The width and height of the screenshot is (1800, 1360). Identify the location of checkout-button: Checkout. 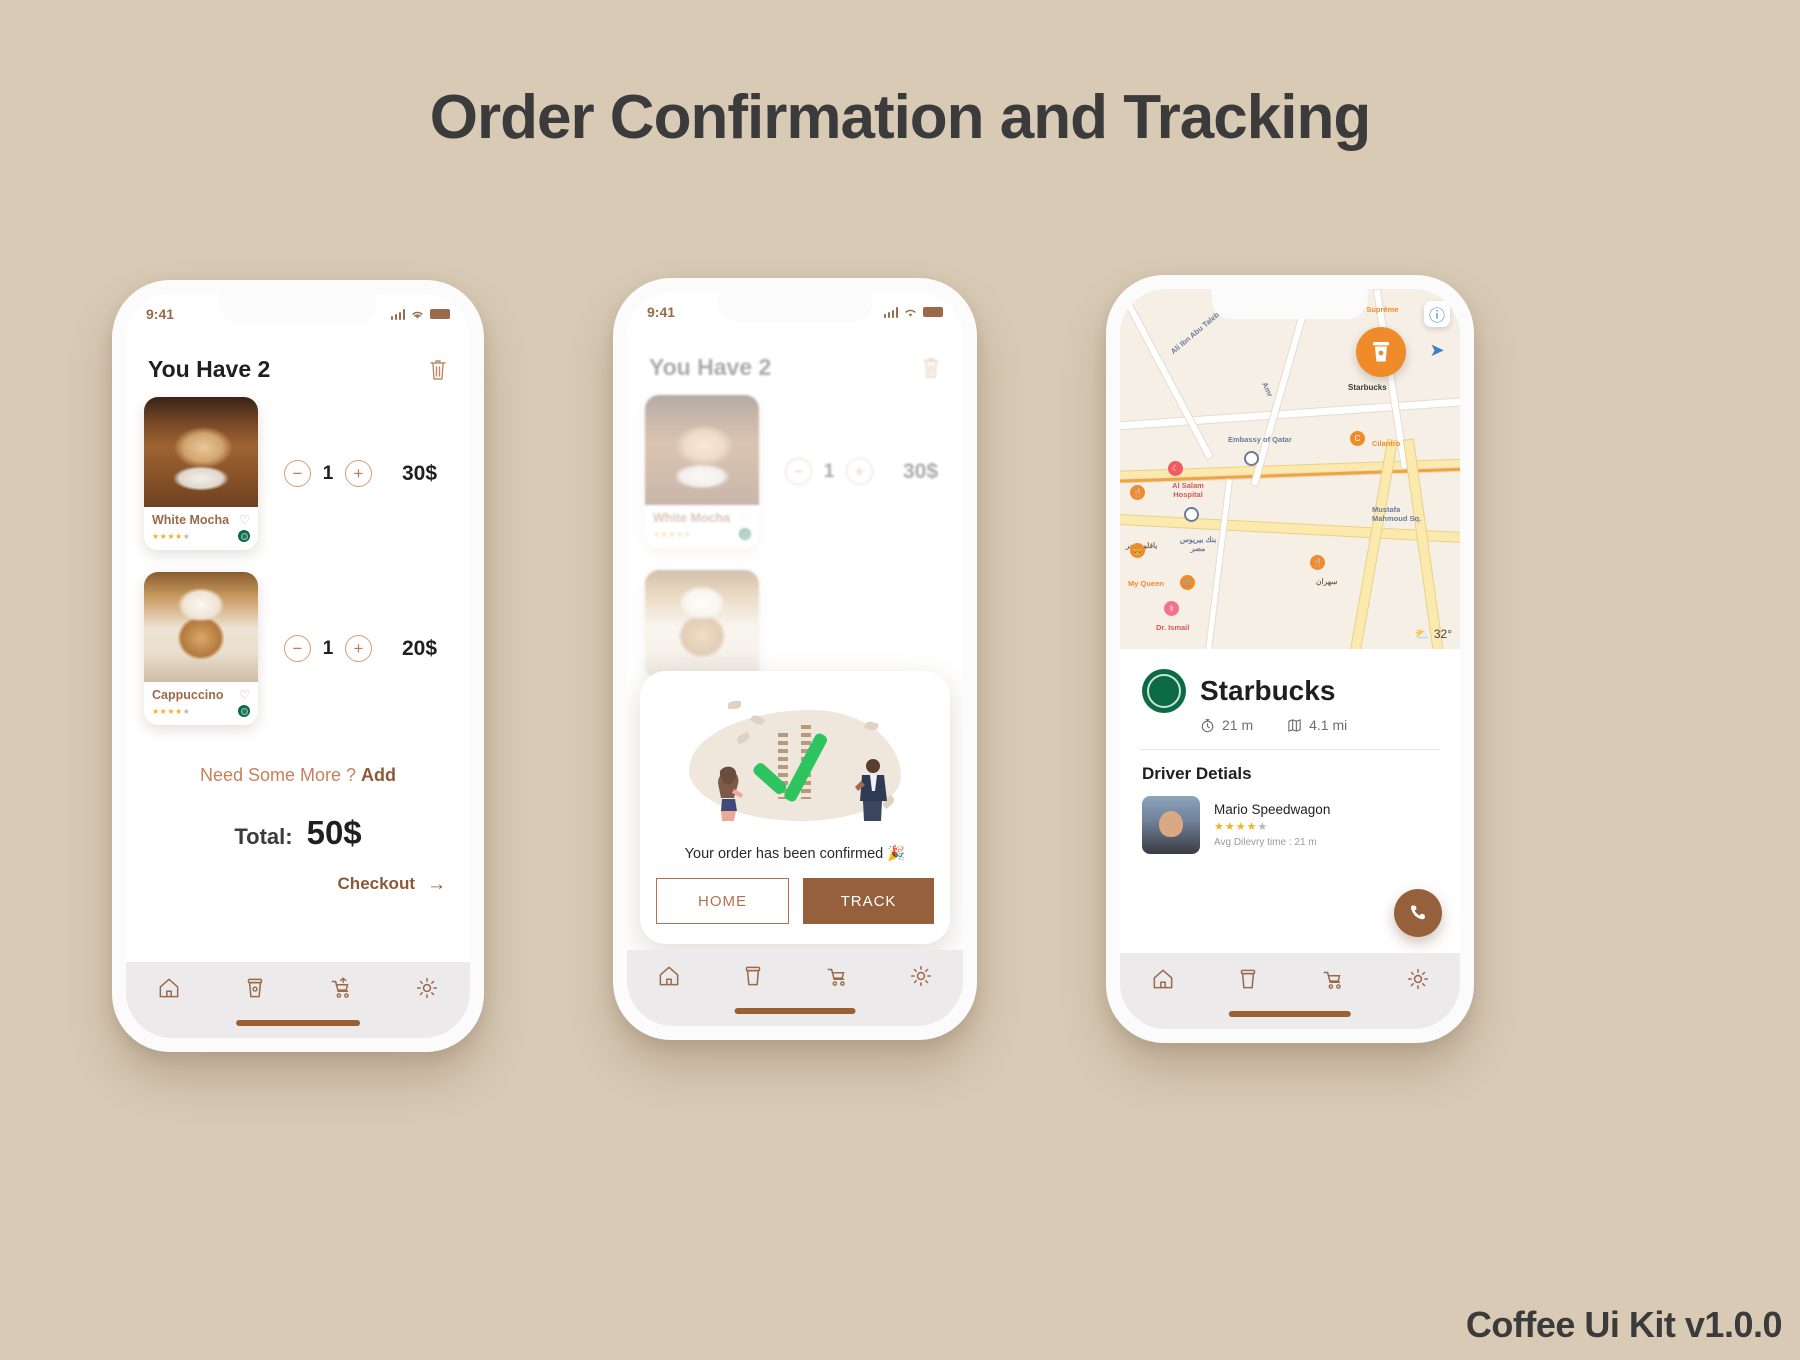
(376, 884).